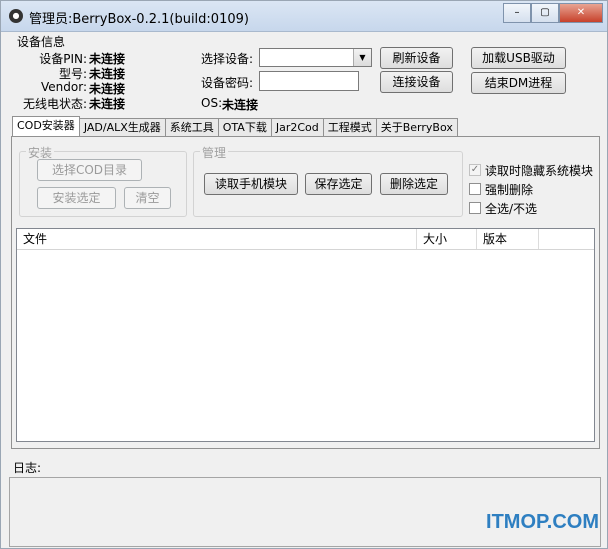 The height and width of the screenshot is (549, 608). I want to click on vendor-label: Vendor:, so click(64, 87).